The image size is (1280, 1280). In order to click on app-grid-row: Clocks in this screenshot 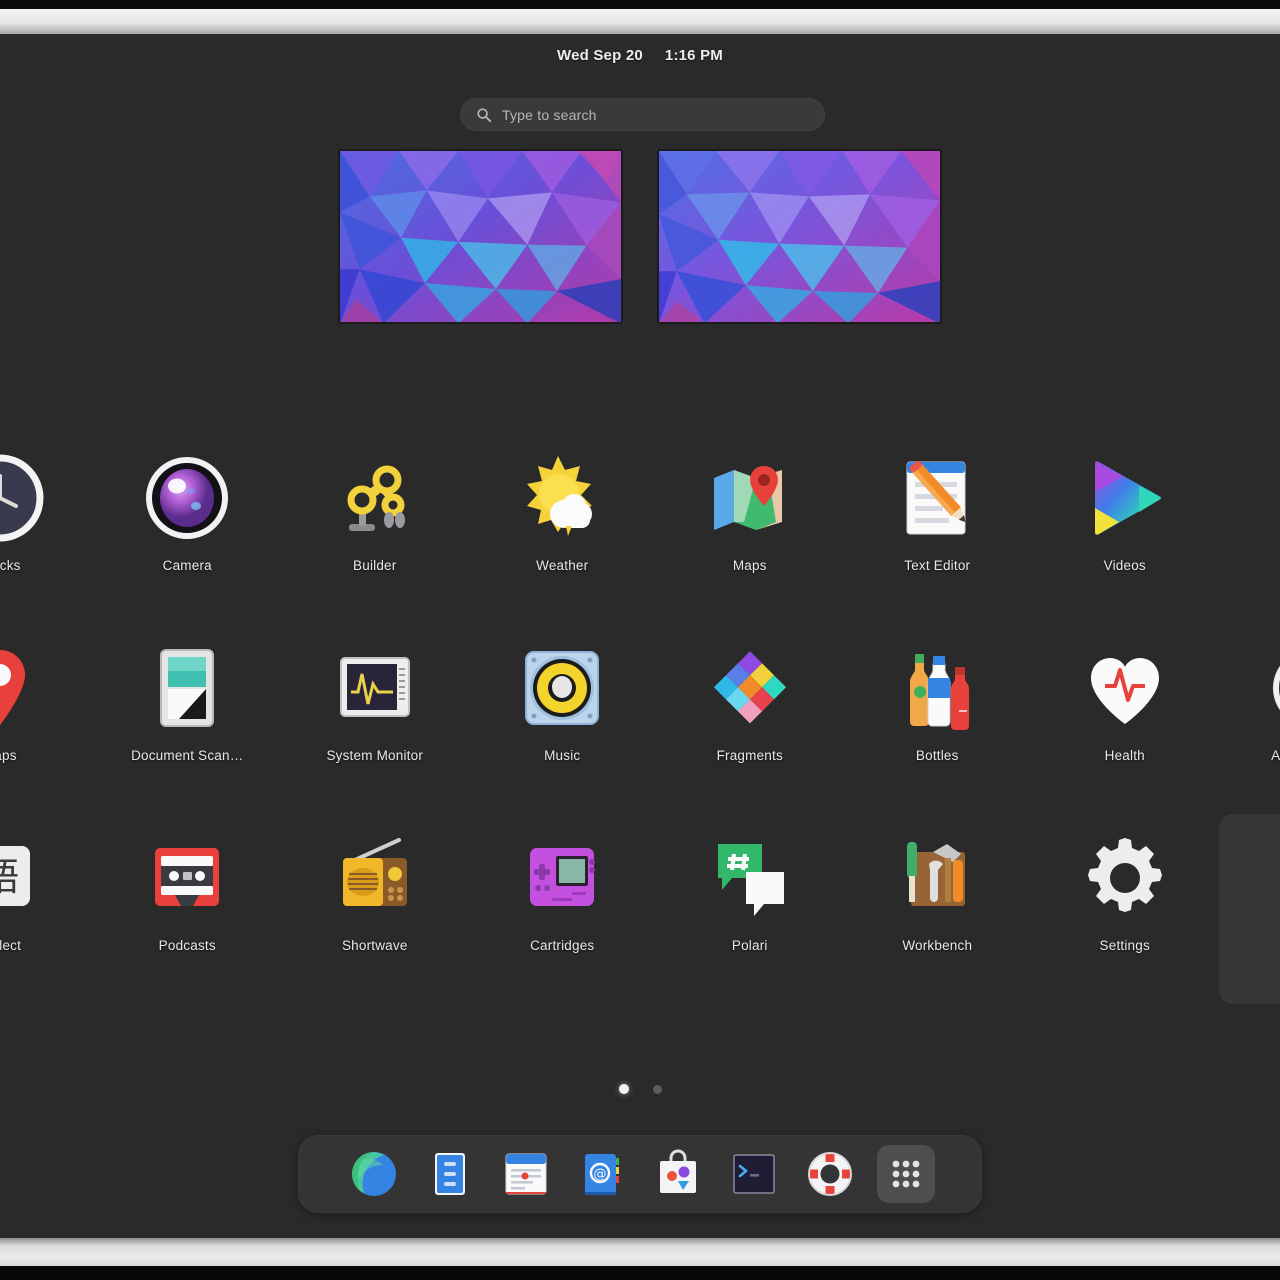, I will do `click(640, 529)`.